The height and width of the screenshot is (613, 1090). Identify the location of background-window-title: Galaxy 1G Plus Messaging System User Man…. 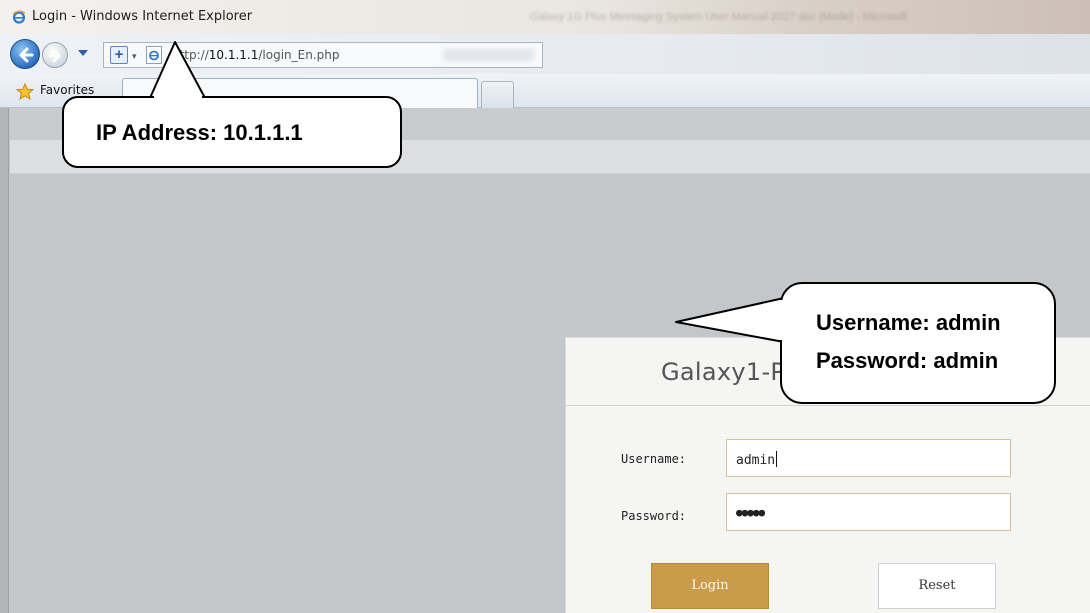
(719, 17).